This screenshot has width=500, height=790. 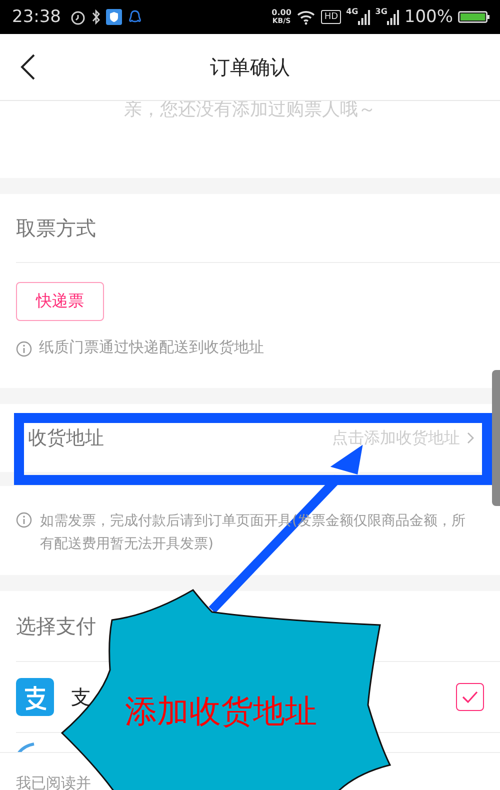 I want to click on page-title: 订单确认, so click(x=250, y=67).